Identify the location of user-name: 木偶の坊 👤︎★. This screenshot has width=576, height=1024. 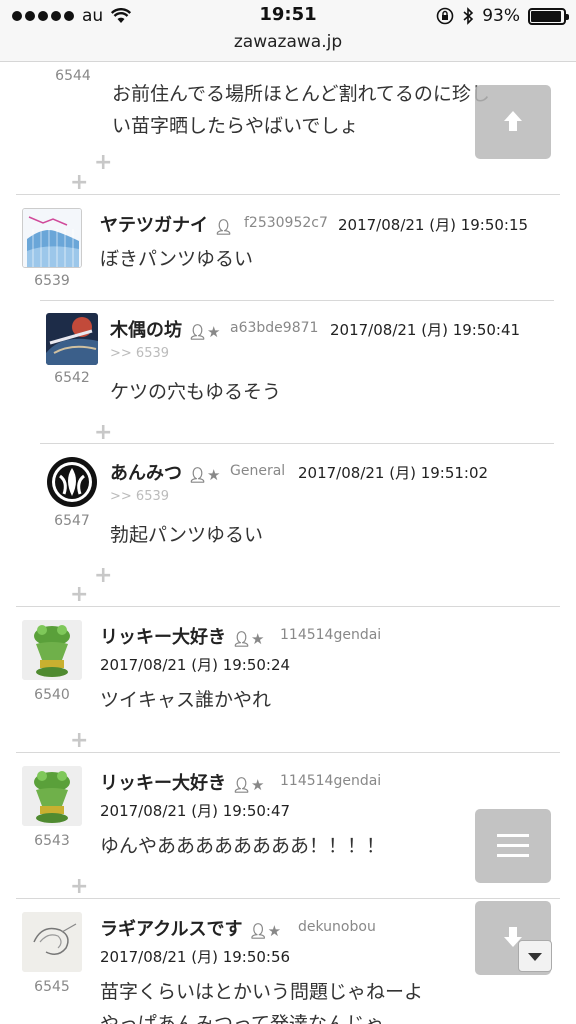
(167, 329).